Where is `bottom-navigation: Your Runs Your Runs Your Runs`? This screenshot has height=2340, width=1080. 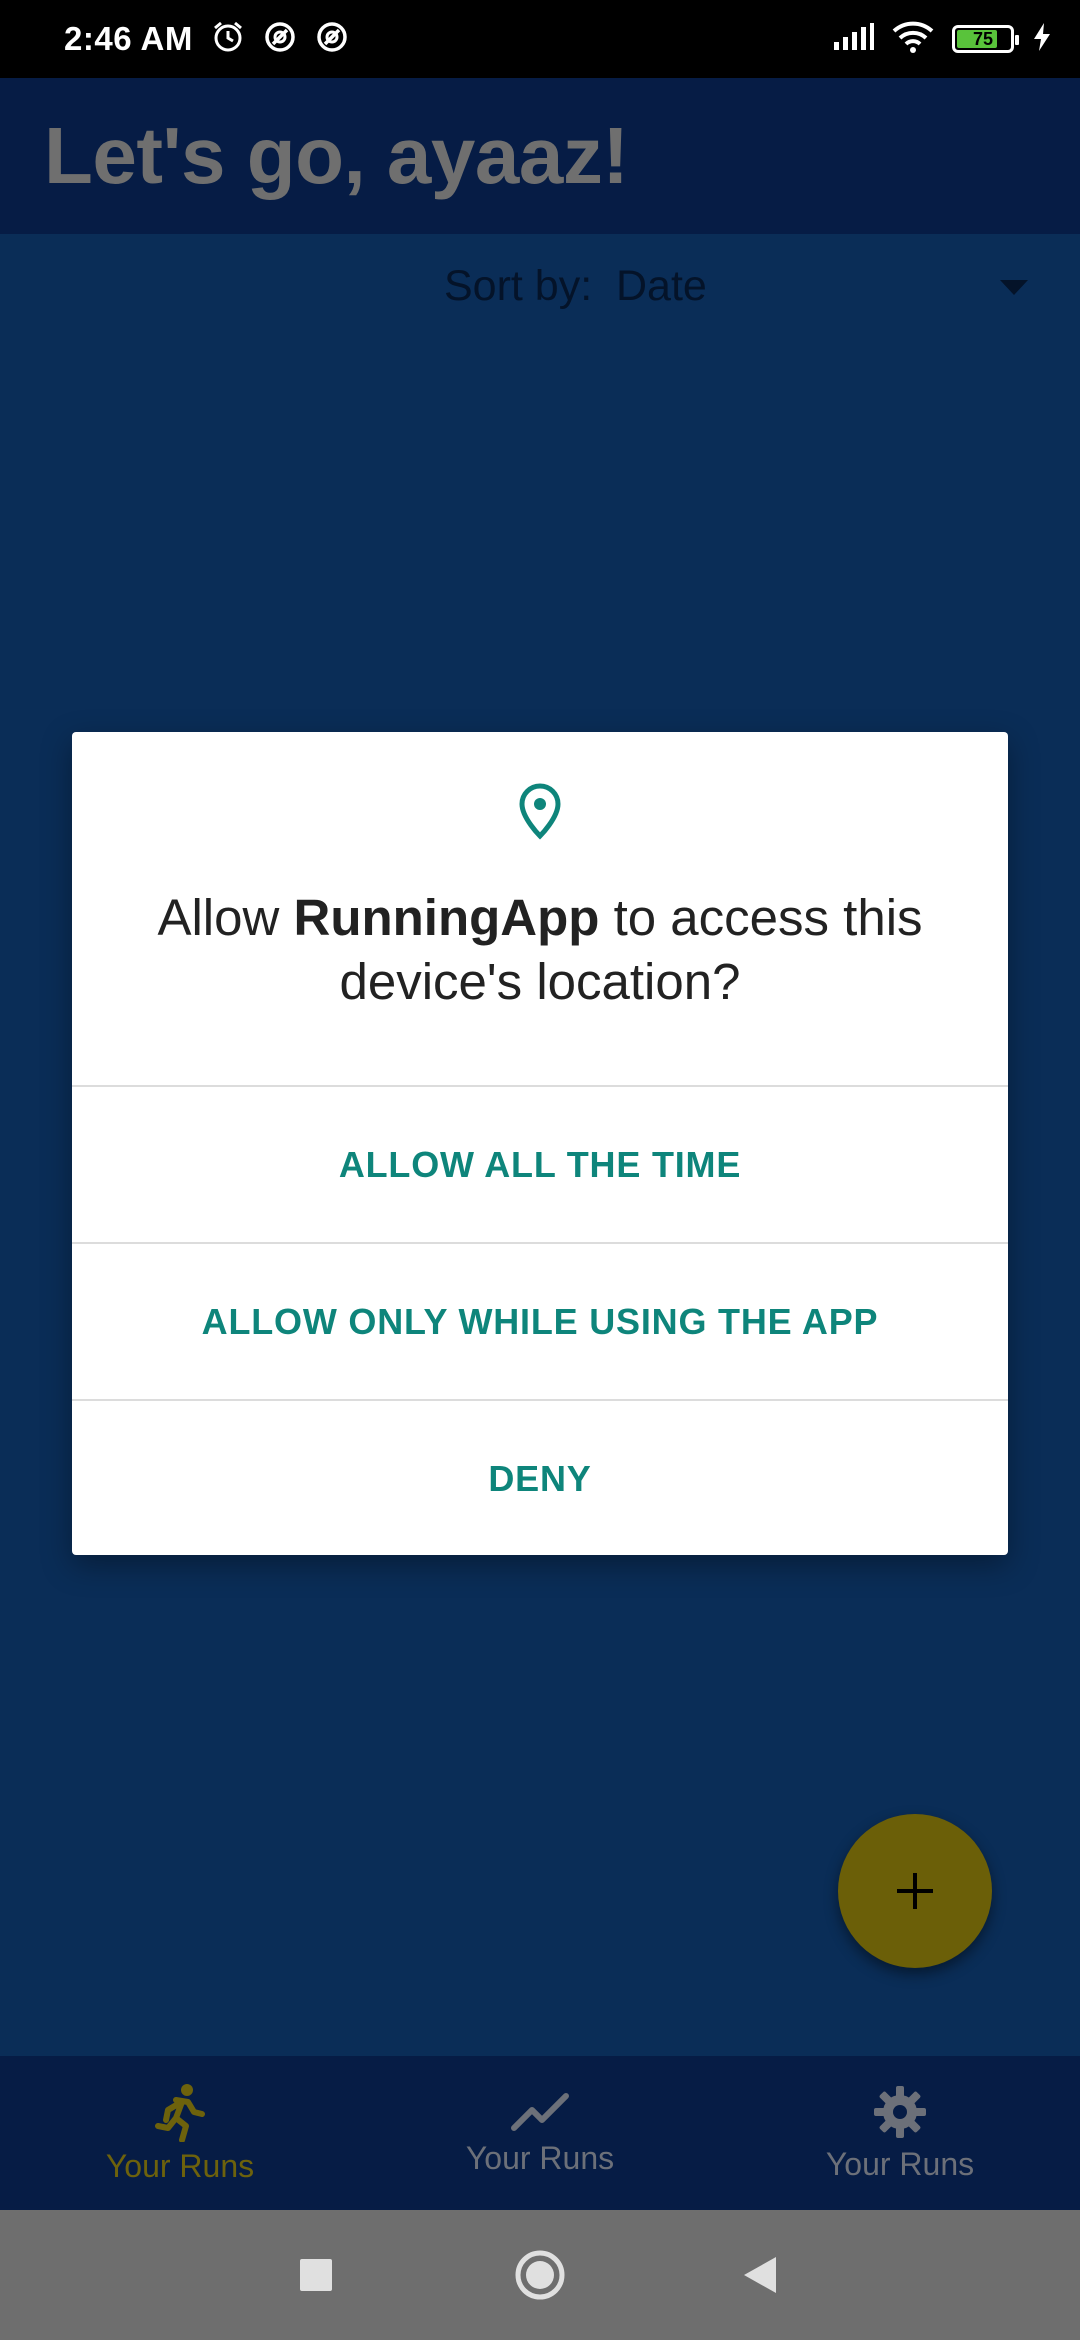 bottom-navigation: Your Runs Your Runs Your Runs is located at coordinates (540, 2133).